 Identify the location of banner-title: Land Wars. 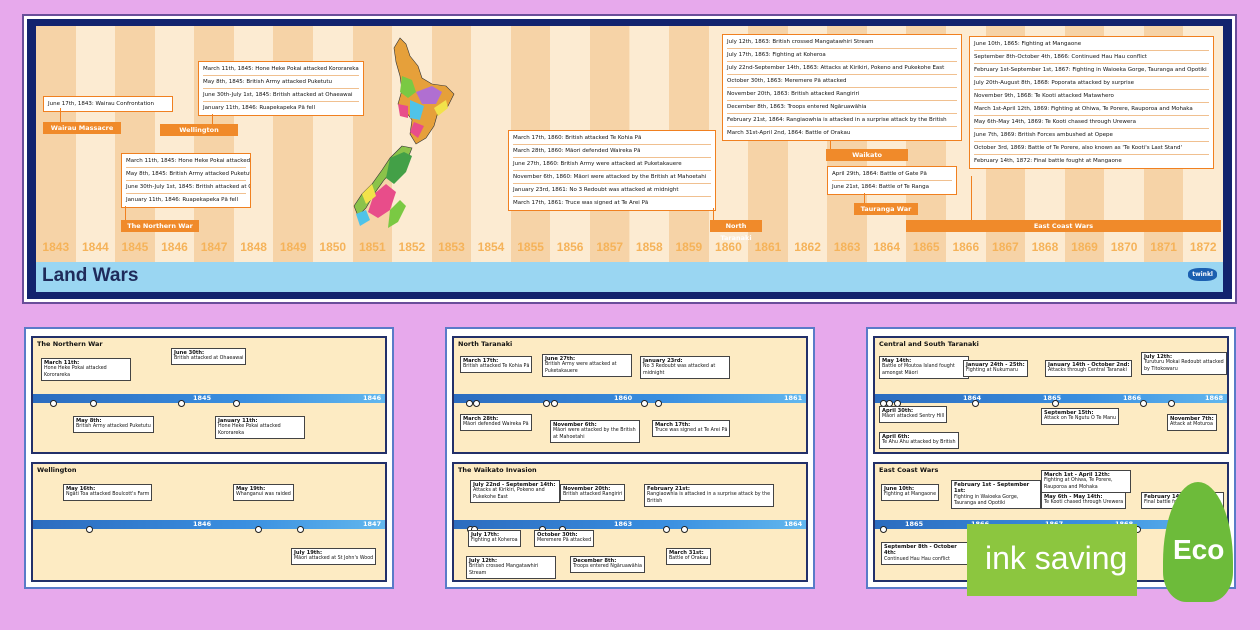
(90, 275).